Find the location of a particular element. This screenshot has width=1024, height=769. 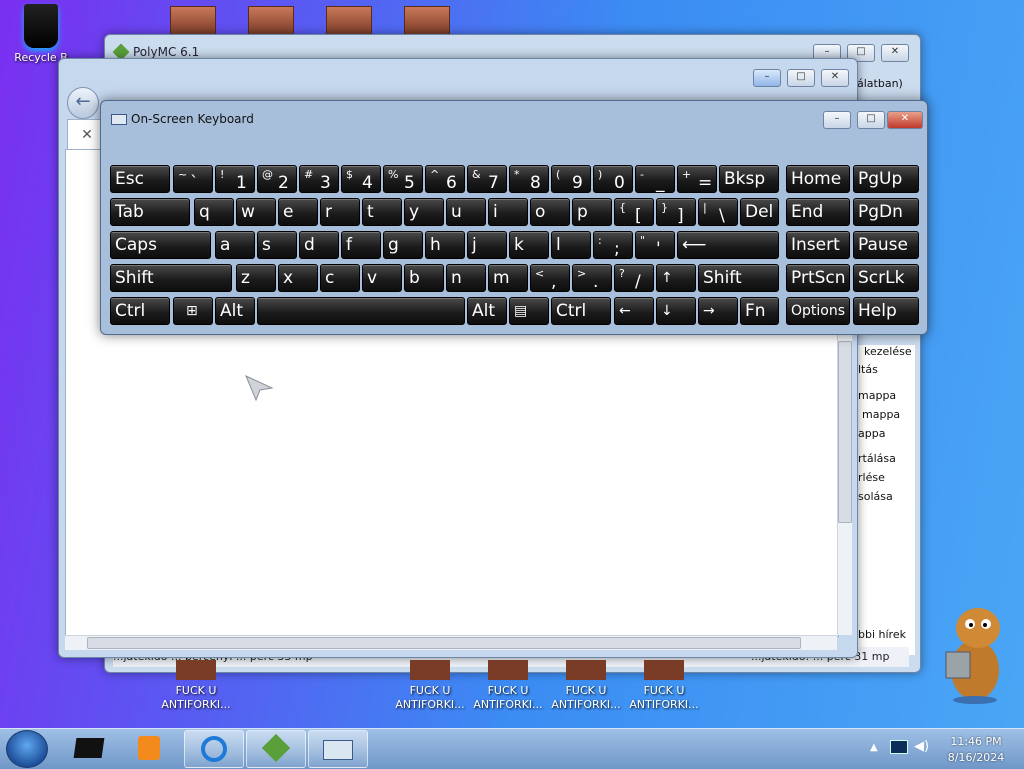

key-1: ! 1 is located at coordinates (235, 179).